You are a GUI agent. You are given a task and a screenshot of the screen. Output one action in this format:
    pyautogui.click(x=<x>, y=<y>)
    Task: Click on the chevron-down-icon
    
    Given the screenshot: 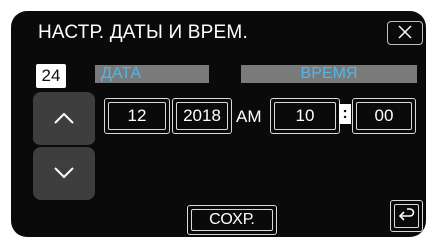 What is the action you would take?
    pyautogui.click(x=64, y=173)
    